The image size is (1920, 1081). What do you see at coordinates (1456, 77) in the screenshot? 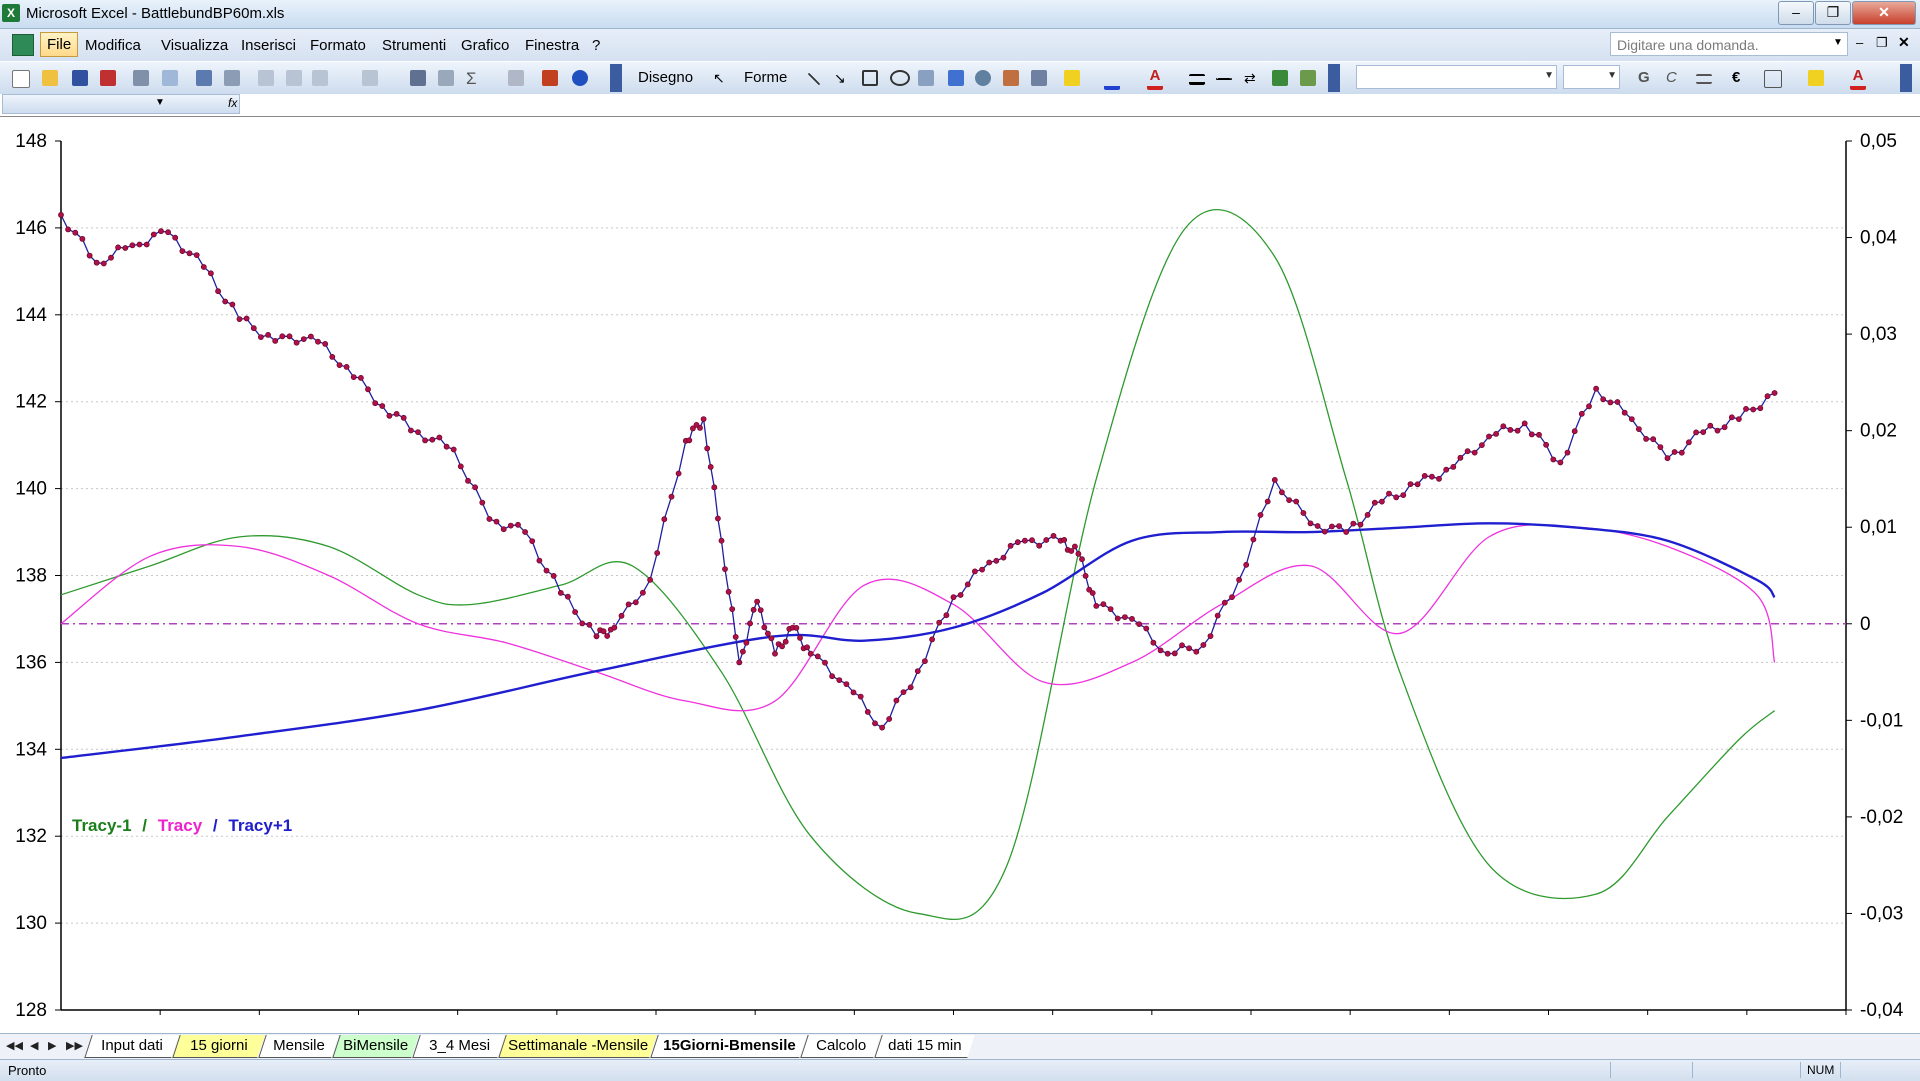
I see `font-name-combo: ▼` at bounding box center [1456, 77].